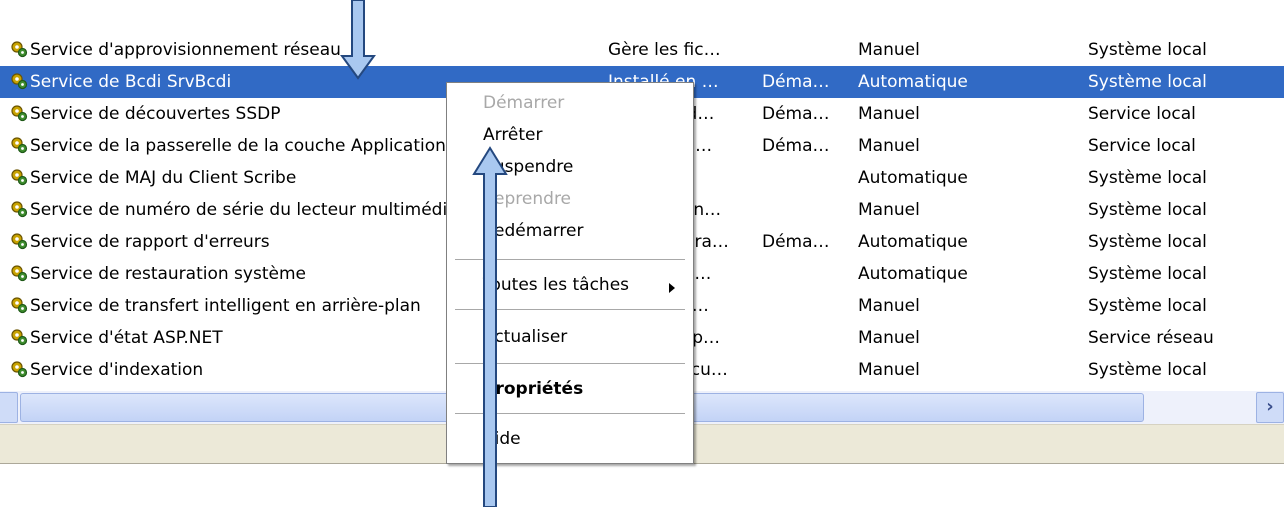 The height and width of the screenshot is (507, 1284). What do you see at coordinates (185, 50) in the screenshot?
I see `service-name: Service d'approvisionnement réseau` at bounding box center [185, 50].